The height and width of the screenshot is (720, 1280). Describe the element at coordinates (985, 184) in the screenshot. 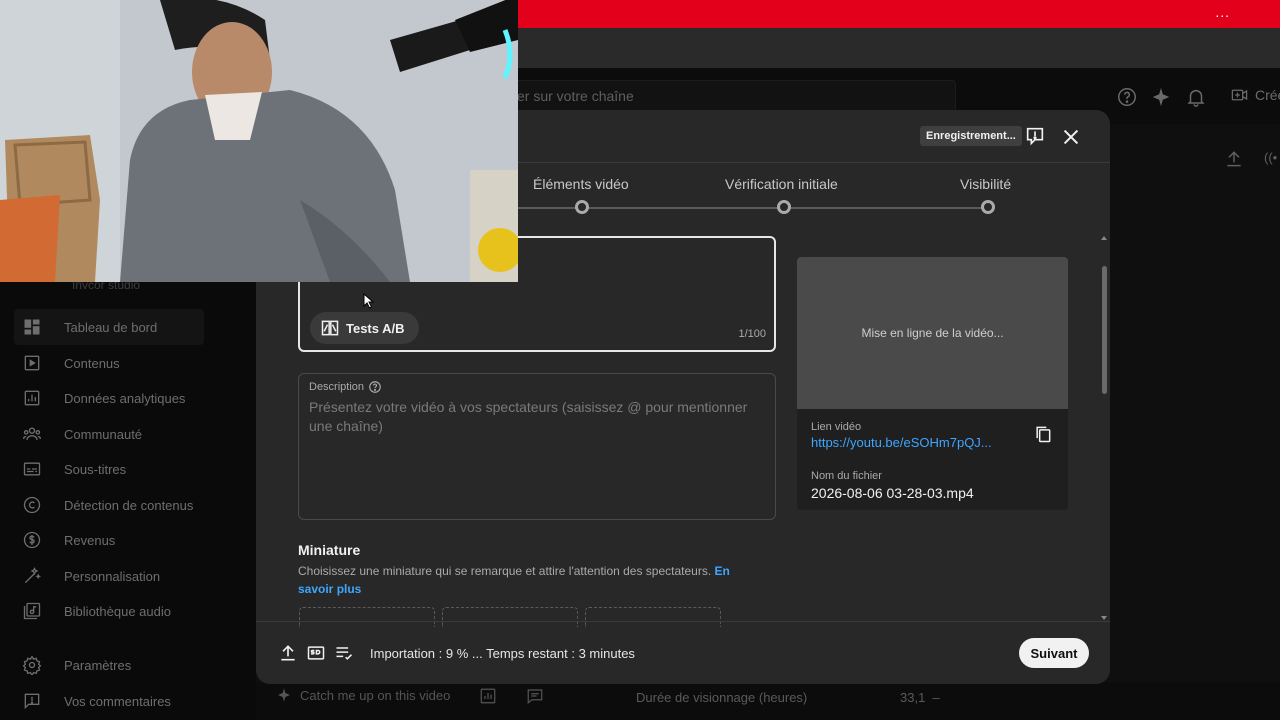

I see `step-visibility: Visibilité` at that location.